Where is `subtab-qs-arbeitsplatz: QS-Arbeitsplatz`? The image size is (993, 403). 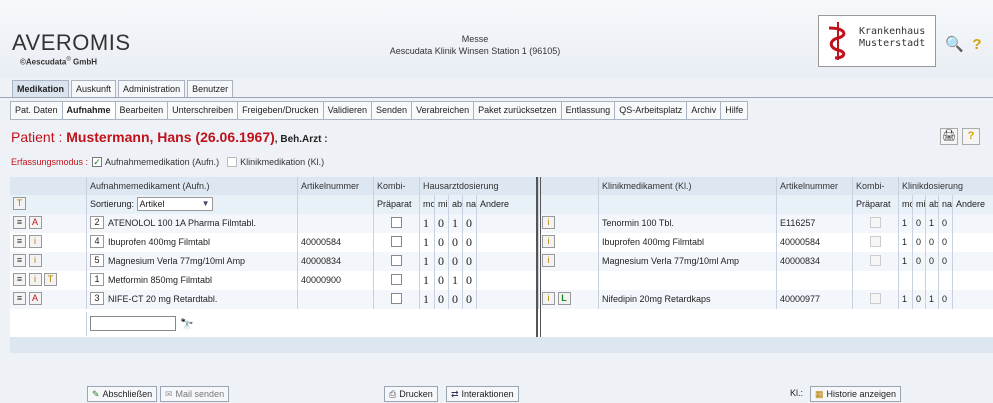 subtab-qs-arbeitsplatz: QS-Arbeitsplatz is located at coordinates (651, 110).